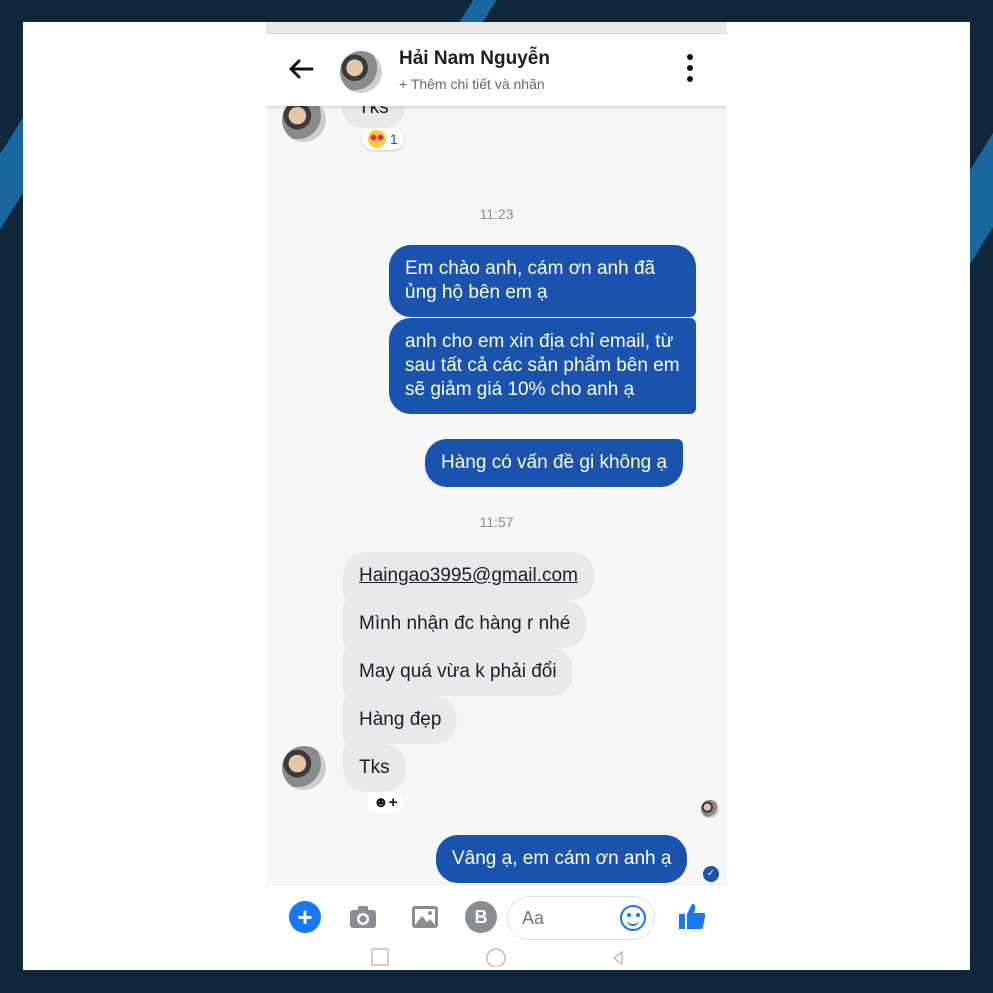  I want to click on image-icon, so click(425, 917).